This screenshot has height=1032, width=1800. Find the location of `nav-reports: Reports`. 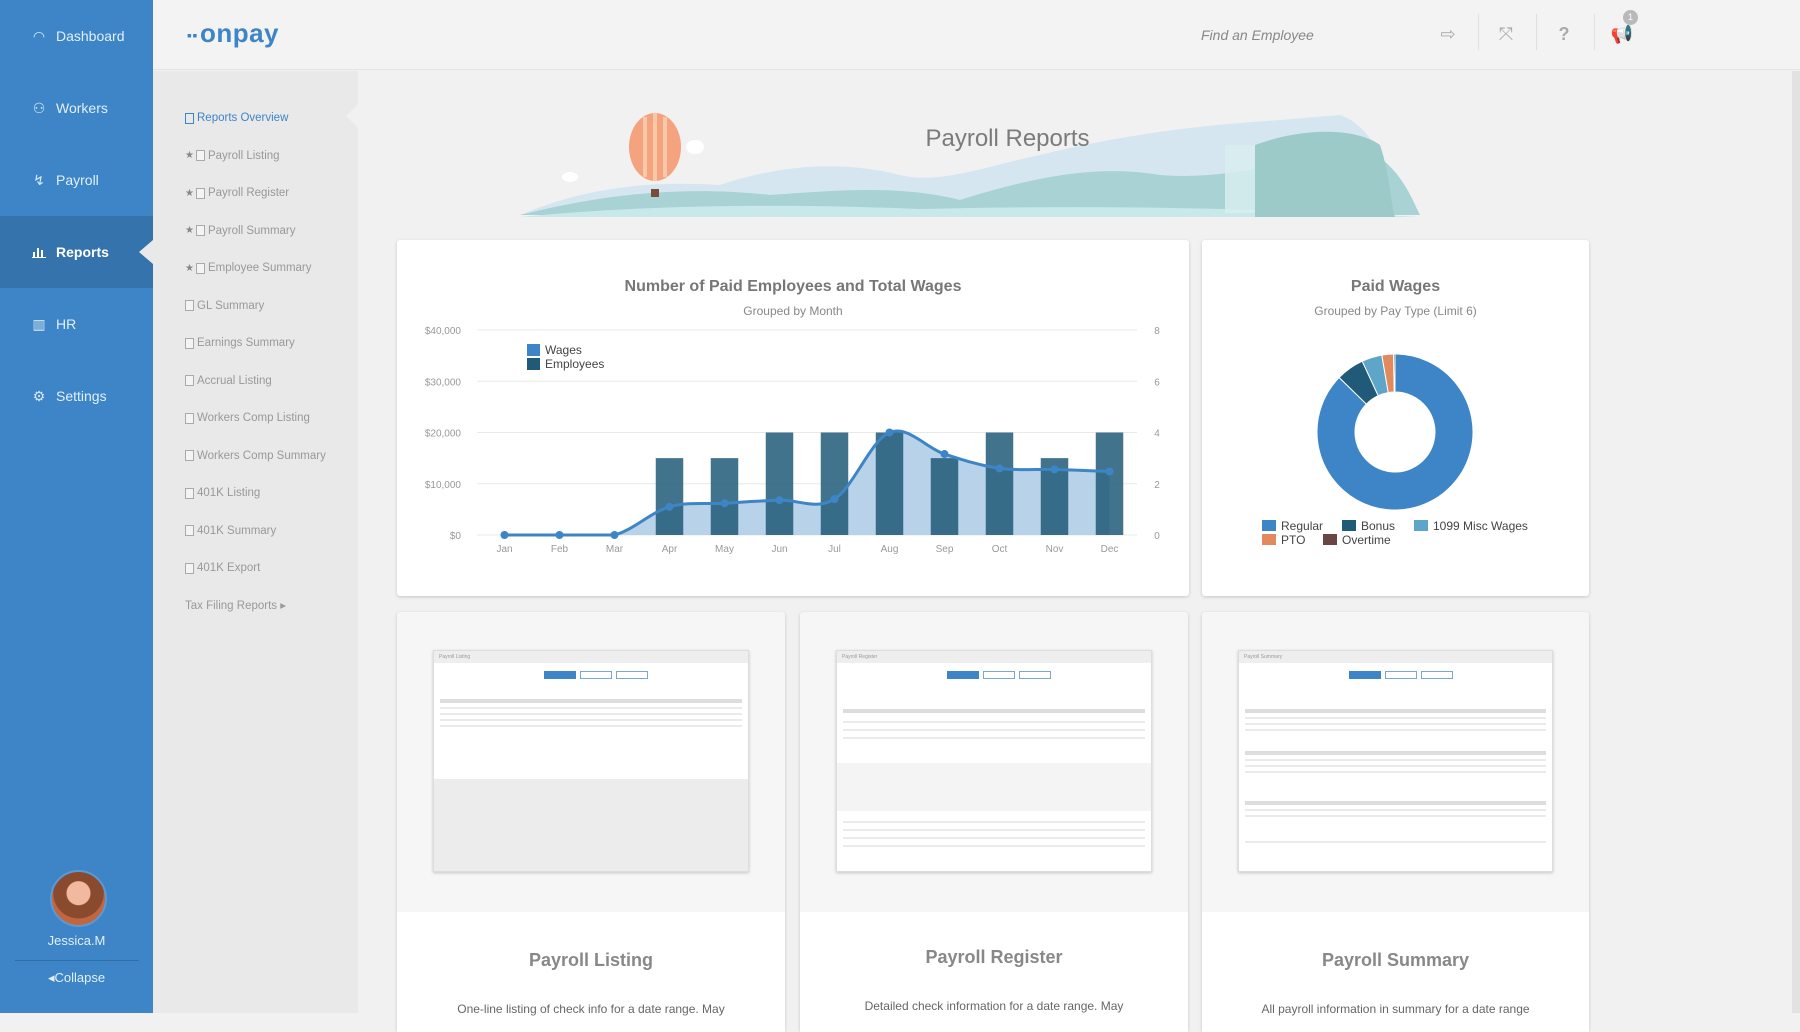

nav-reports: Reports is located at coordinates (76, 252).